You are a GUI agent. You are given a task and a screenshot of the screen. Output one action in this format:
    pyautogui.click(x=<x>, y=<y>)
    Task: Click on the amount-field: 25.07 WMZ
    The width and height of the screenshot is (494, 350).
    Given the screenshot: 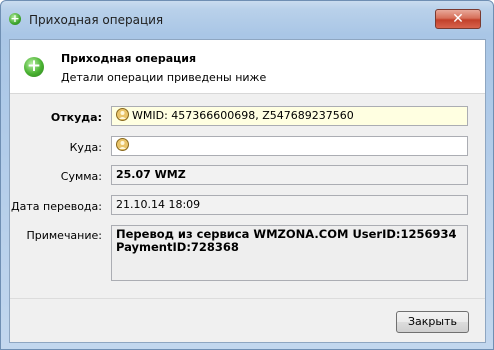 What is the action you would take?
    pyautogui.click(x=289, y=175)
    